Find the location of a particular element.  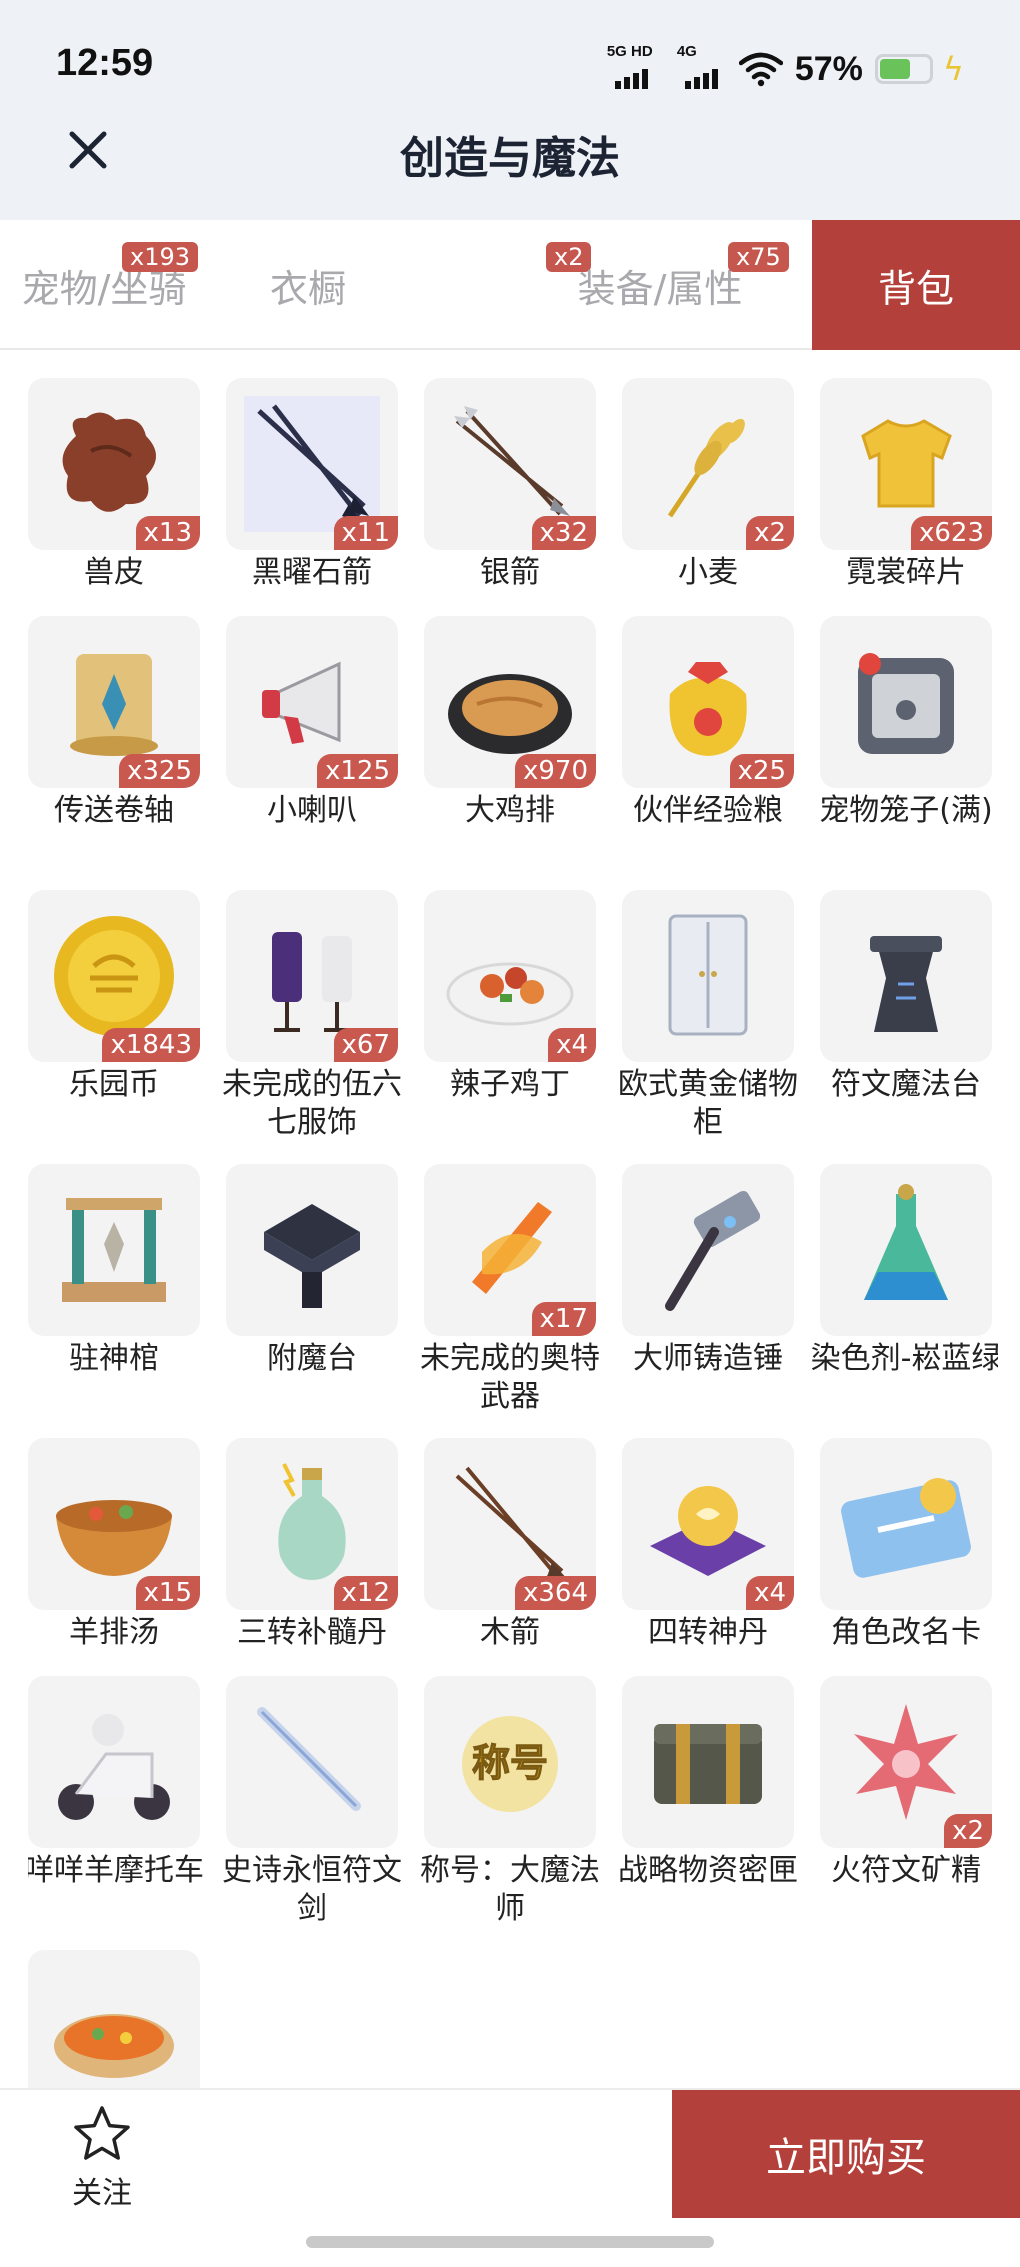

item-quantity: x623 is located at coordinates (951, 533).